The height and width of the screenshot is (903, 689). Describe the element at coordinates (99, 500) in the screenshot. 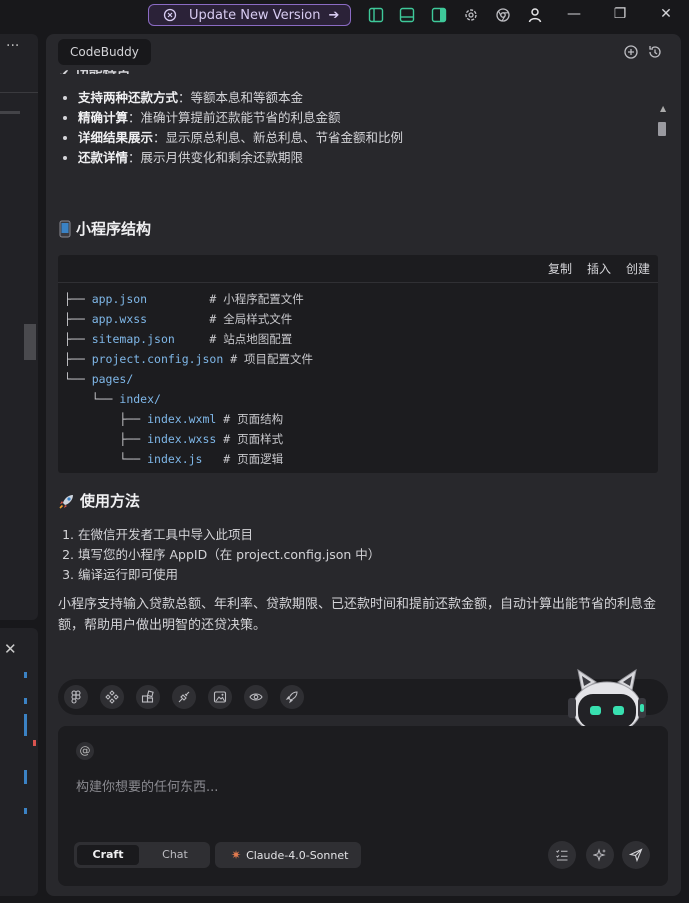

I see `section-heading: 使用方法` at that location.